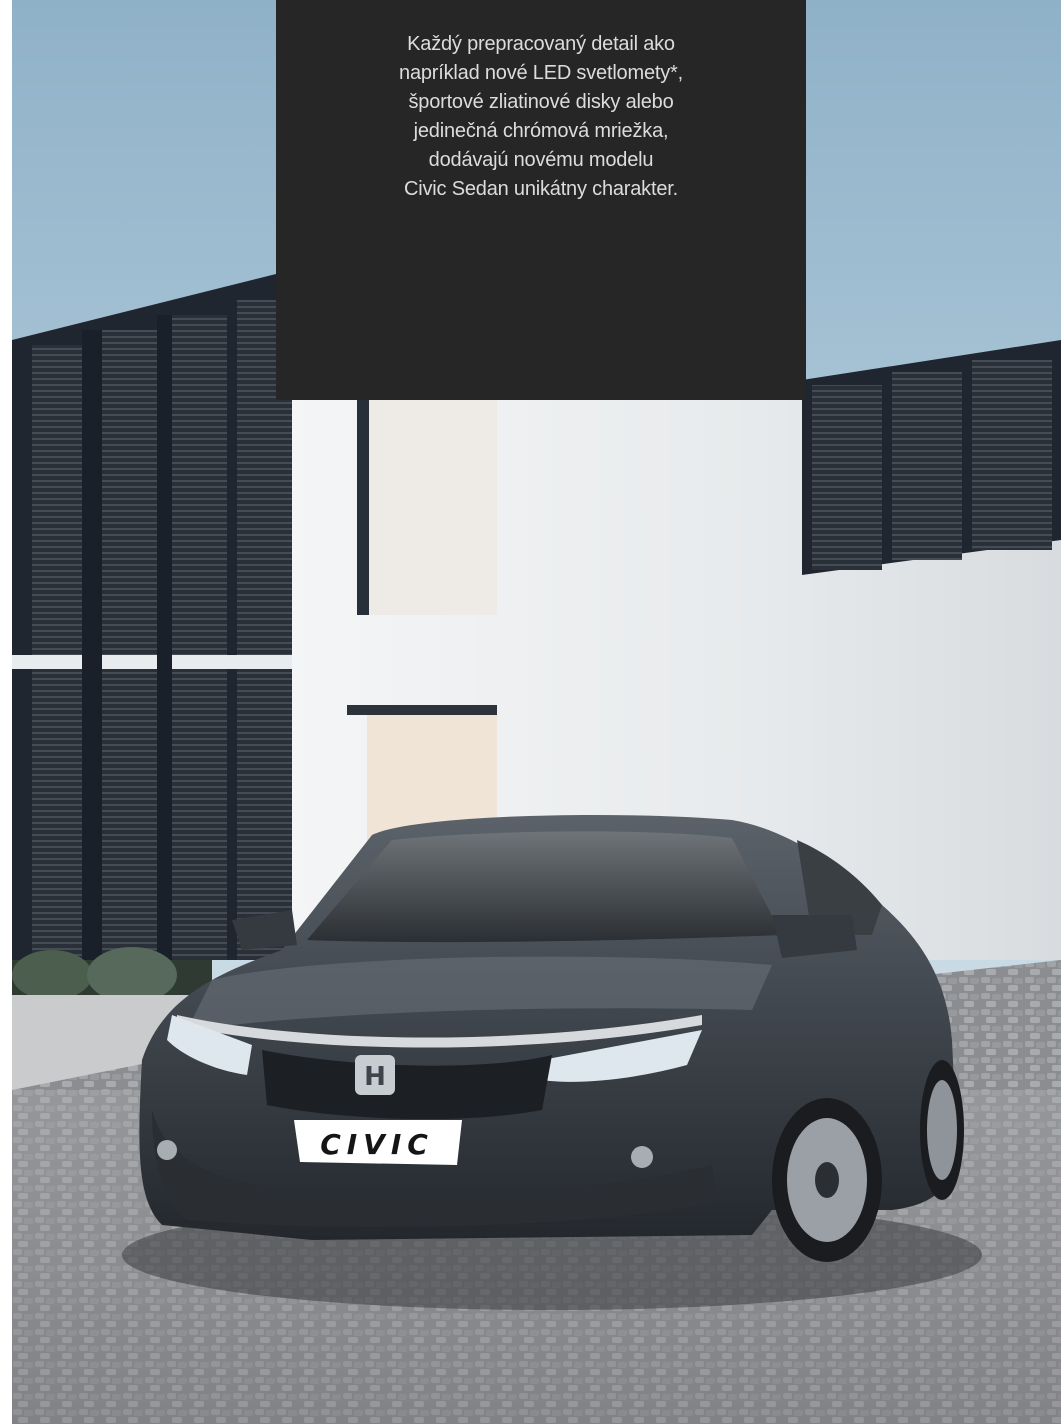  What do you see at coordinates (541, 131) in the screenshot?
I see `intro-line: jedinečná chrómová mriežka,` at bounding box center [541, 131].